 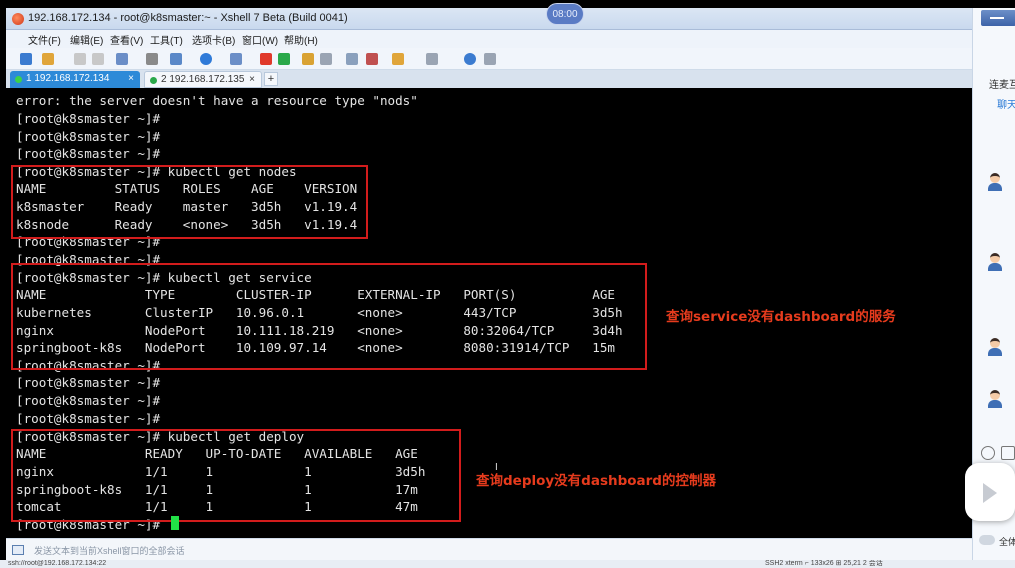 I want to click on add-tab-button: +, so click(x=271, y=79).